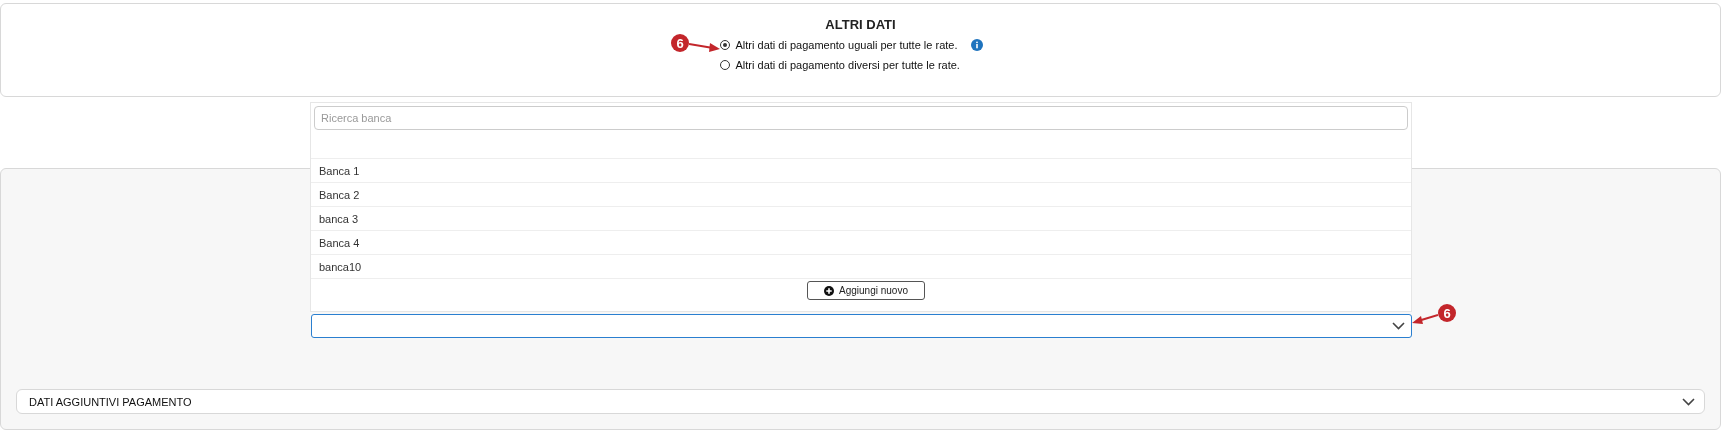  Describe the element at coordinates (861, 195) in the screenshot. I see `dropdown-option: Banca 2` at that location.